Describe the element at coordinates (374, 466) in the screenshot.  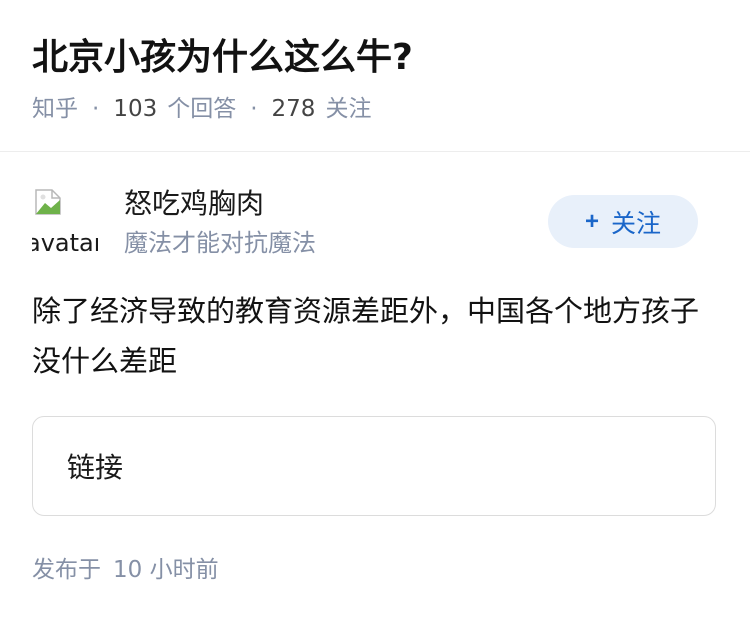
I see `link-card: 链接` at that location.